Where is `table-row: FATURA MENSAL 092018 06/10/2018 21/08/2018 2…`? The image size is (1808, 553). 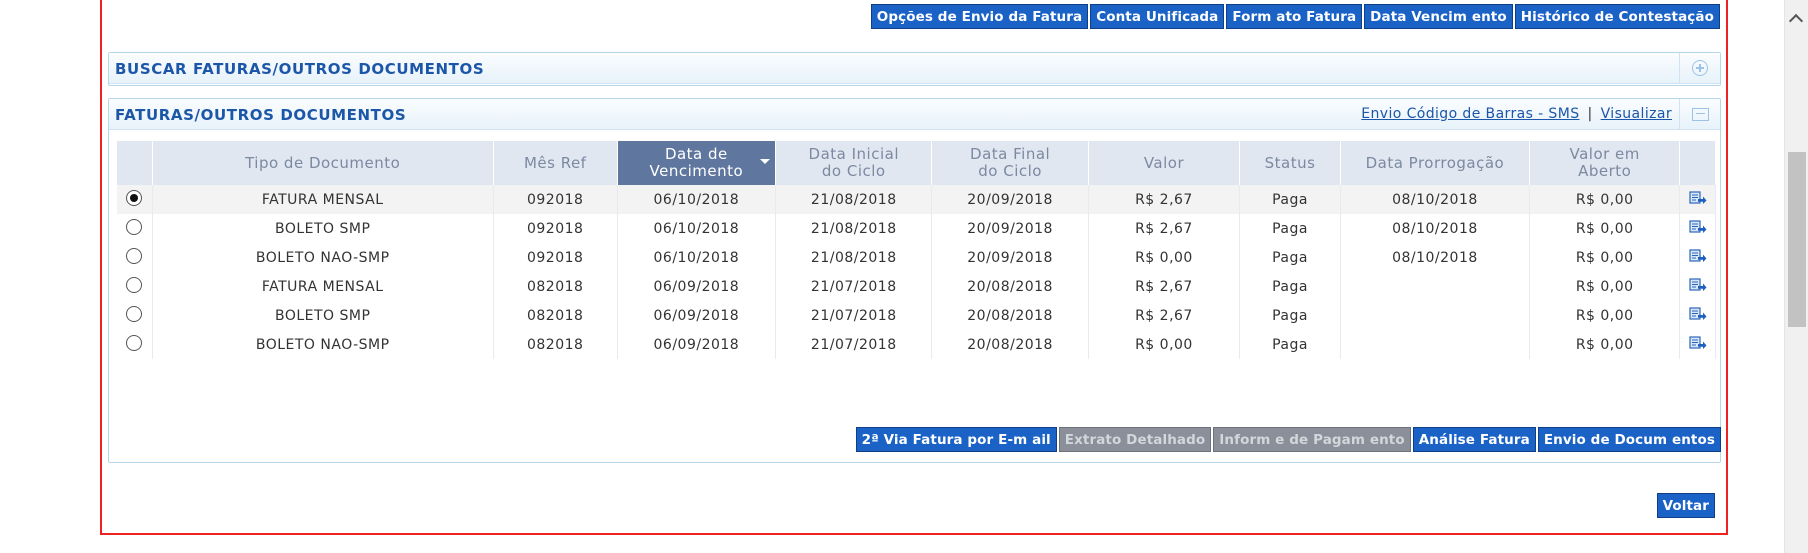
table-row: FATURA MENSAL 092018 06/10/2018 21/08/2018 2… is located at coordinates (916, 199).